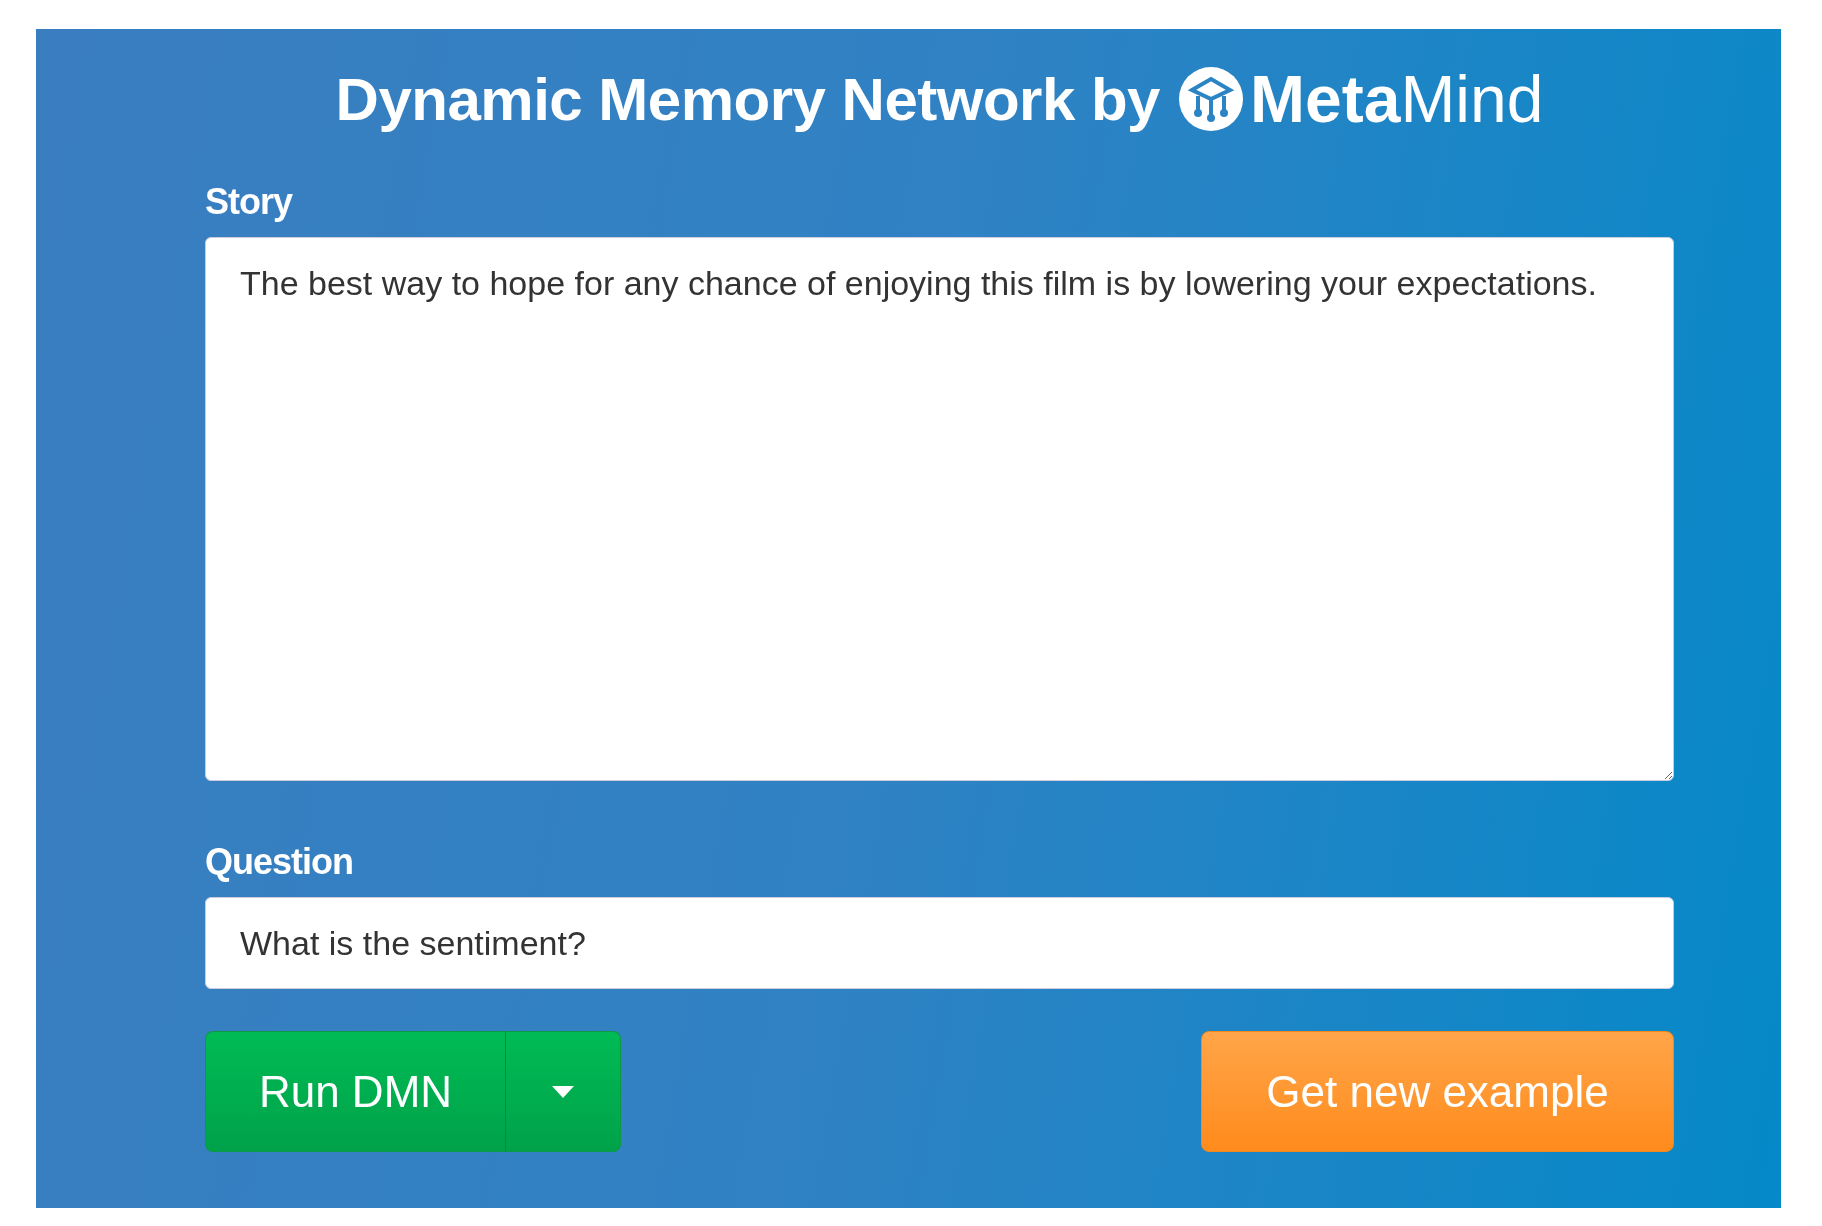 The height and width of the screenshot is (1226, 1822). I want to click on logo-text: MetaMind, so click(1397, 99).